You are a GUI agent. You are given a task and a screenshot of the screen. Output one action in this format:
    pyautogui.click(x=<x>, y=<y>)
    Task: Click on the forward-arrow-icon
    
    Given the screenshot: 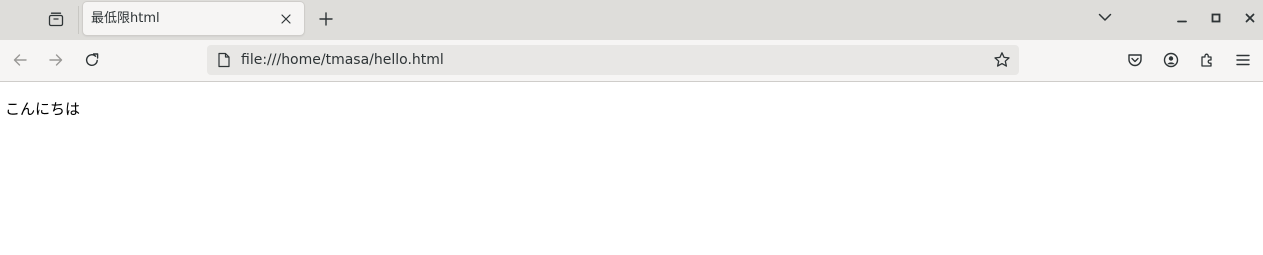 What is the action you would take?
    pyautogui.click(x=56, y=60)
    